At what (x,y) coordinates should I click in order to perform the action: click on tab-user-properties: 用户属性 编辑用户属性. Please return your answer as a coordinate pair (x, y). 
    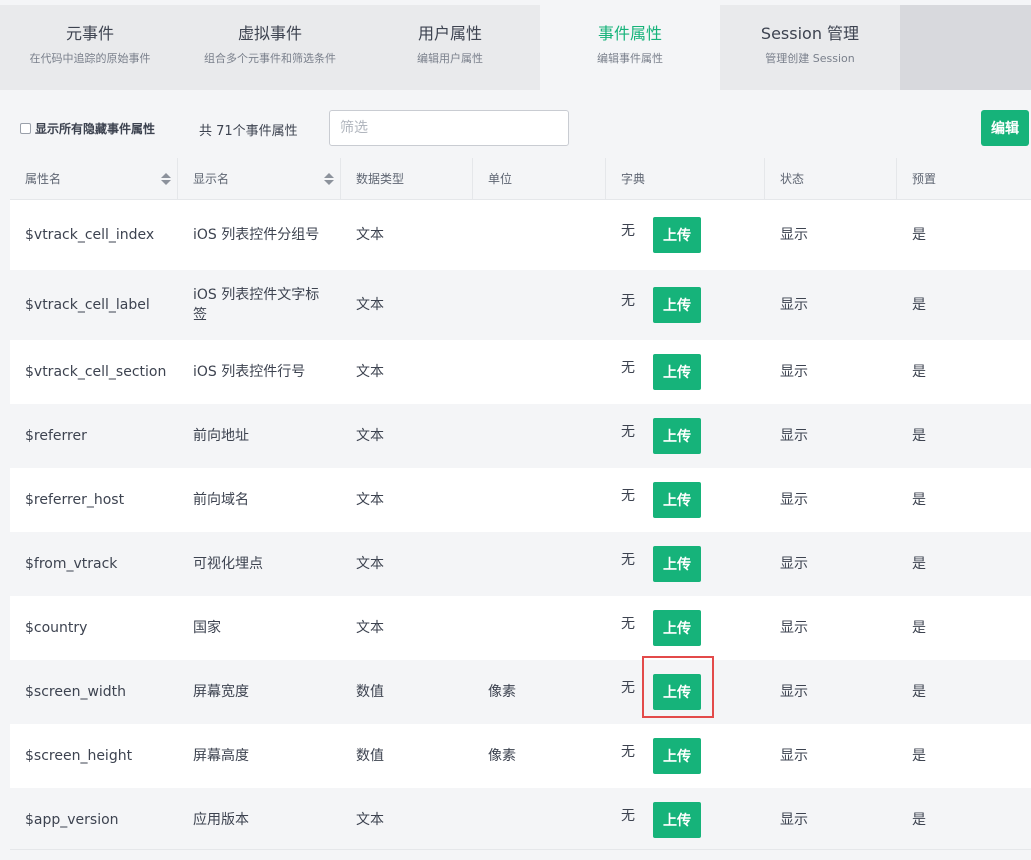
    Looking at the image, I should click on (450, 47).